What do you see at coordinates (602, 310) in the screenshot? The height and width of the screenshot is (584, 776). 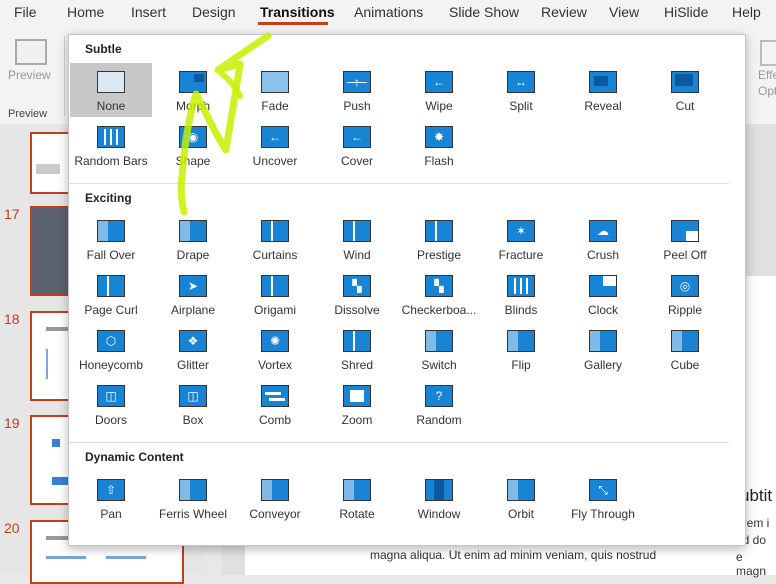 I see `transition-label: Clock` at bounding box center [602, 310].